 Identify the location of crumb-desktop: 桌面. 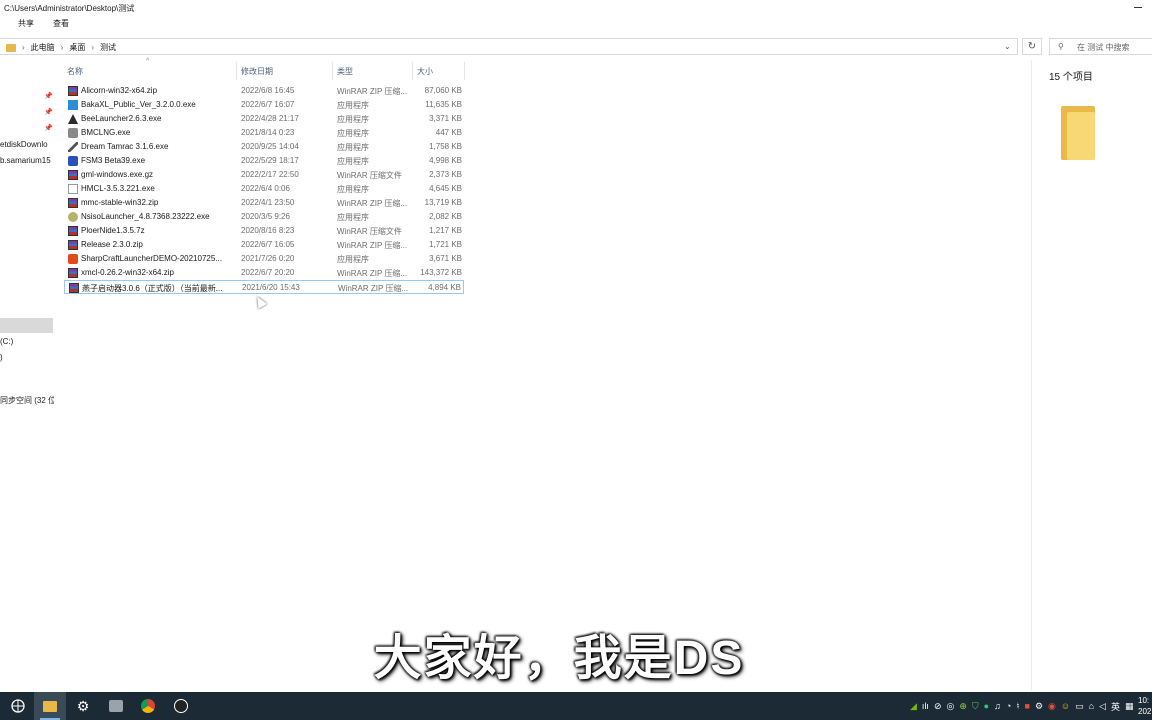
(77, 47).